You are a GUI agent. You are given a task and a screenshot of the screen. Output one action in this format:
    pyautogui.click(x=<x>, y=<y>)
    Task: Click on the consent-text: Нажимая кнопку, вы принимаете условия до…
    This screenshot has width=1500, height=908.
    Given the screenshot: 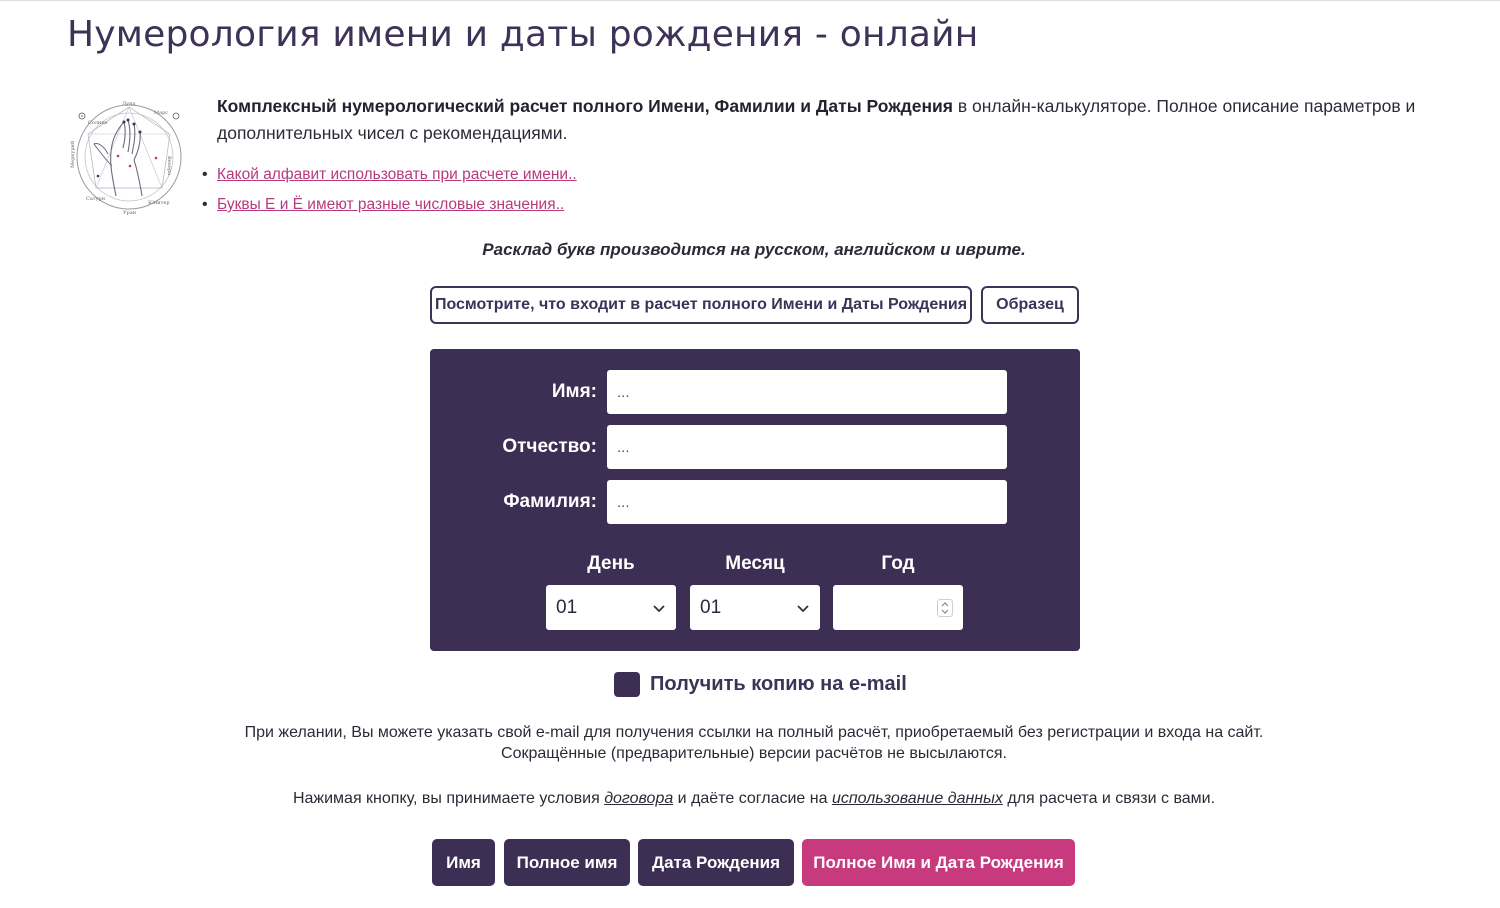 What is the action you would take?
    pyautogui.click(x=750, y=799)
    